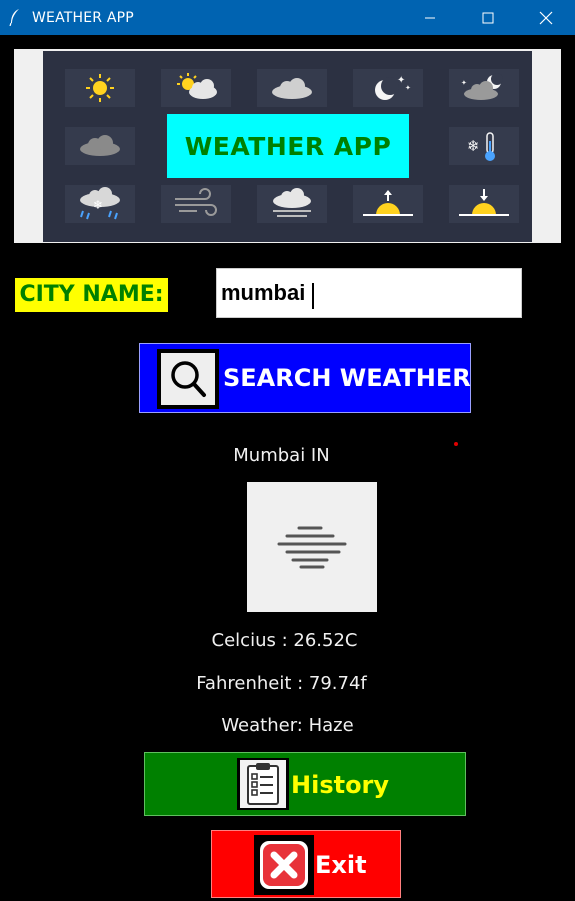 The width and height of the screenshot is (575, 901). Describe the element at coordinates (281, 455) in the screenshot. I see `location-label: Mumbai IN` at that location.